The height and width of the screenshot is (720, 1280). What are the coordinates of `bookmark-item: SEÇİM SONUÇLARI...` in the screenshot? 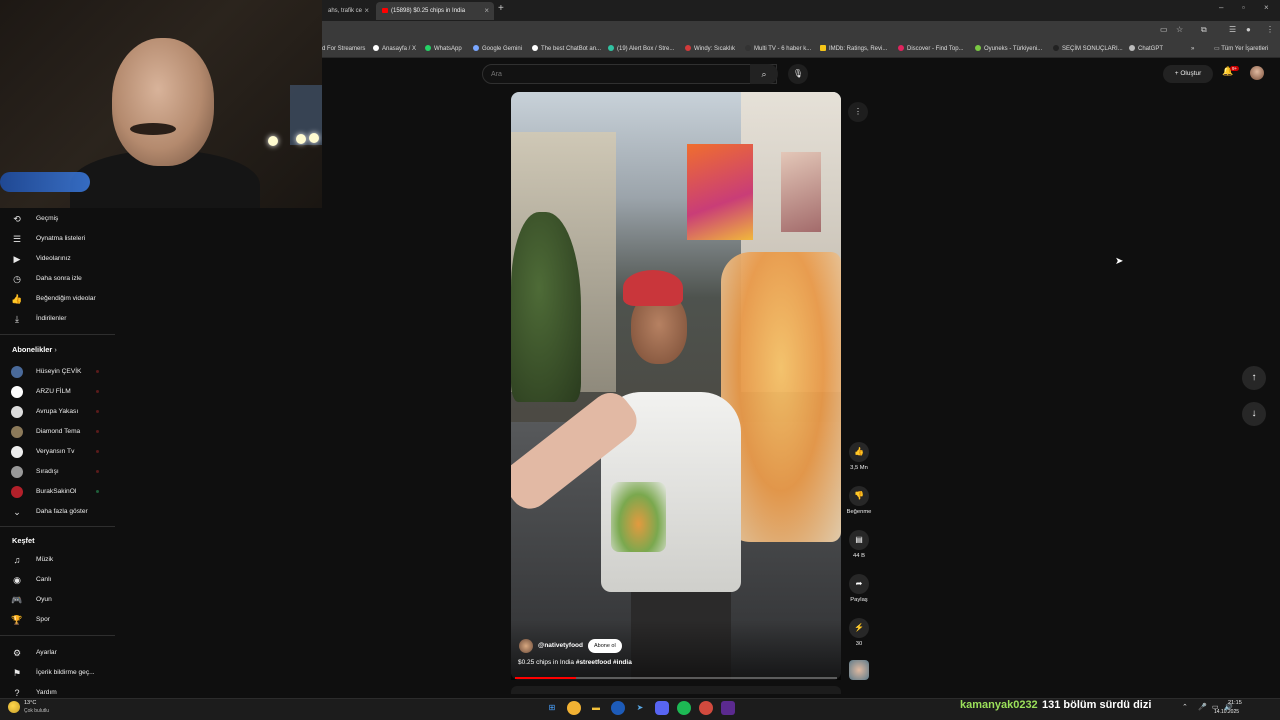 It's located at (1088, 49).